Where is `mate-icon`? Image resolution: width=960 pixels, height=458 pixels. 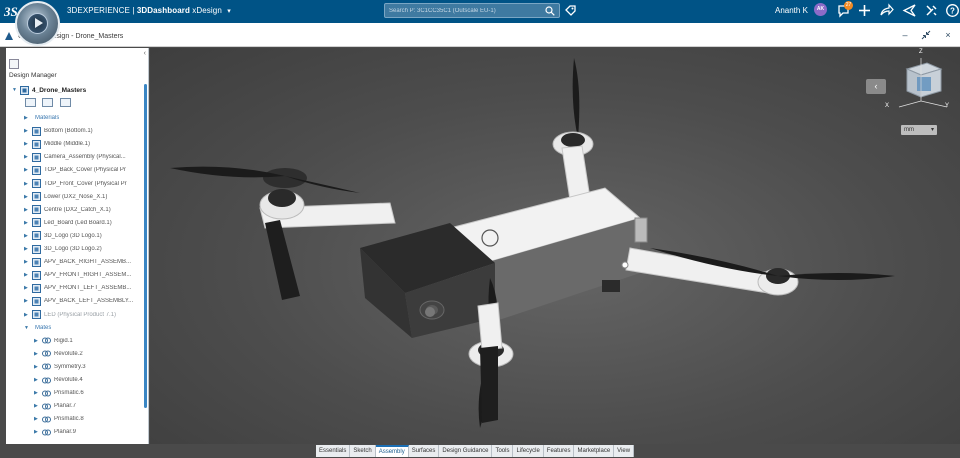 mate-icon is located at coordinates (46, 419).